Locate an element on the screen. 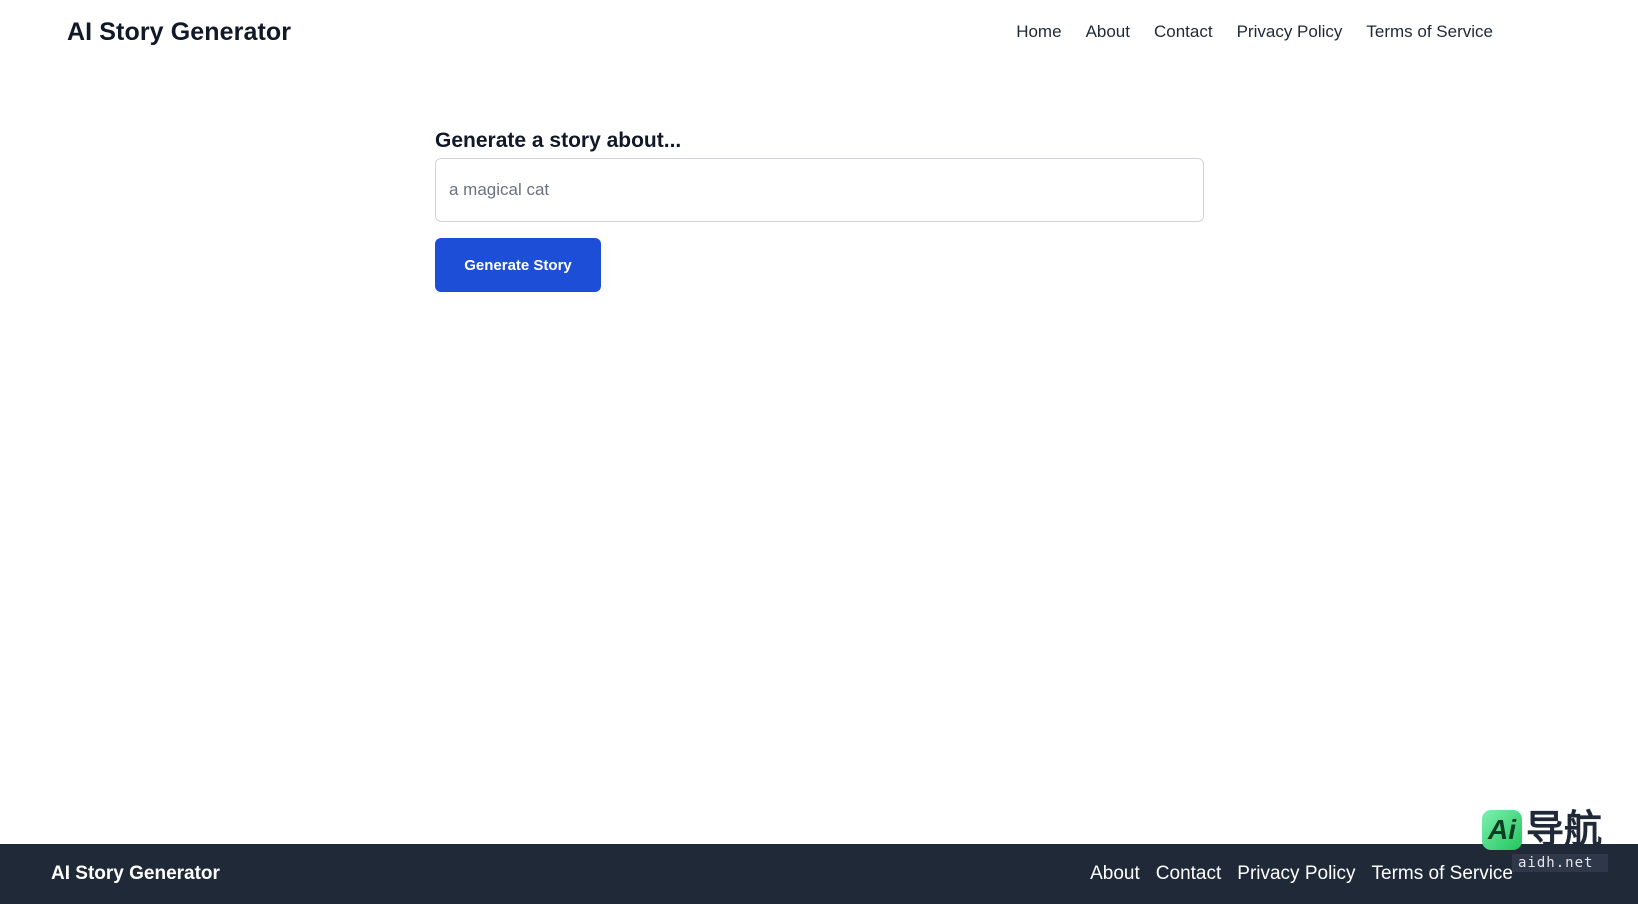 The height and width of the screenshot is (904, 1638). watermark-logo: Ai 导航 aidh.net is located at coordinates (1547, 841).